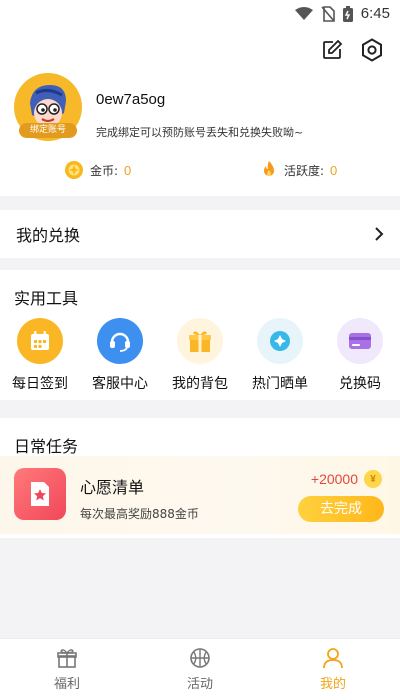 The width and height of the screenshot is (400, 700). I want to click on bottom-tab-bar: 福利 活动 我的, so click(200, 669).